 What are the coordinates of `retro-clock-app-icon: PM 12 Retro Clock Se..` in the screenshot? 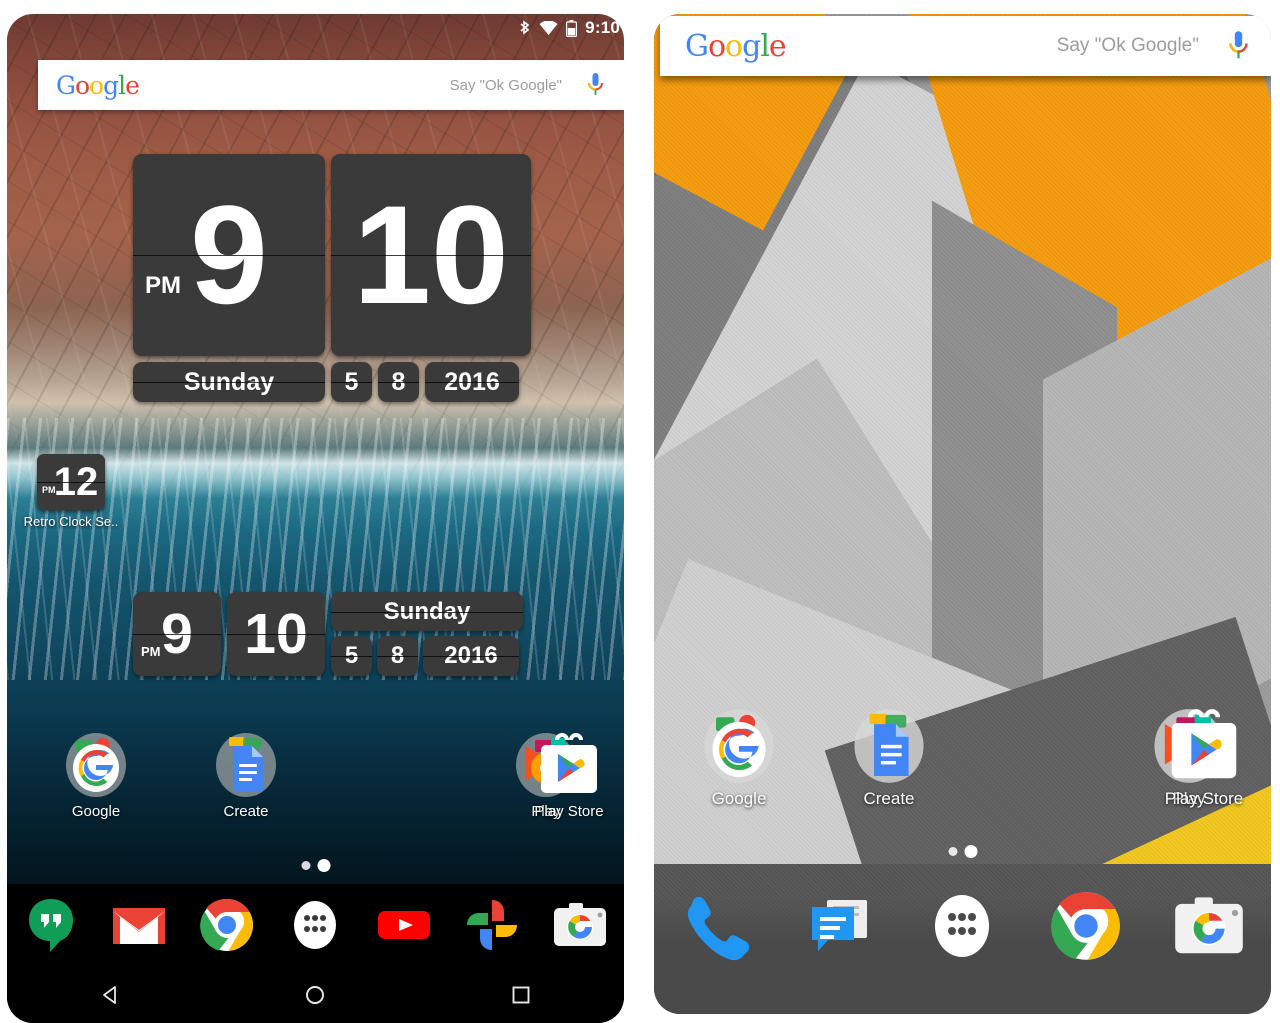 It's located at (71, 491).